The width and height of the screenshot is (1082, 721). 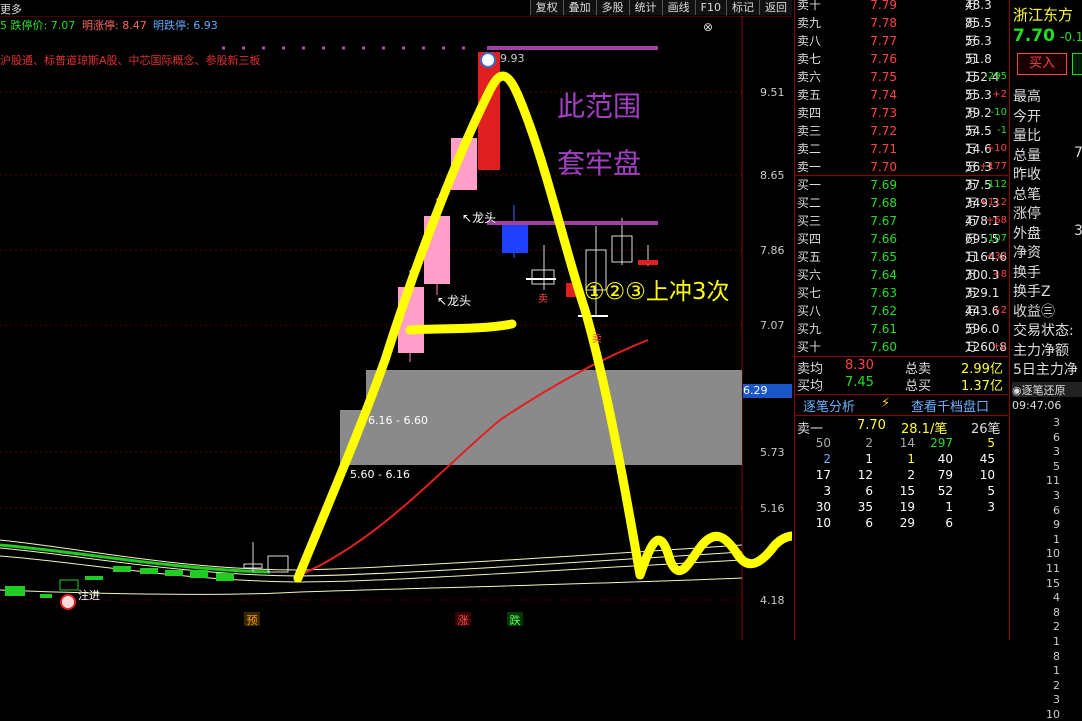 What do you see at coordinates (859, 365) in the screenshot?
I see `ask-avg: 8.30` at bounding box center [859, 365].